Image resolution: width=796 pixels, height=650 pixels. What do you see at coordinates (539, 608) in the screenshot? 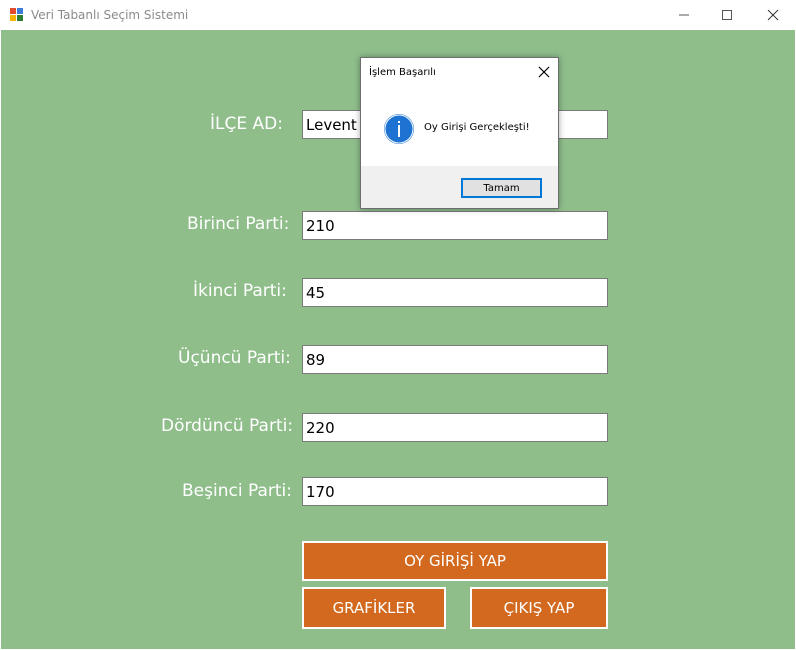
I see `exit-button: ÇIKIŞ YAP` at bounding box center [539, 608].